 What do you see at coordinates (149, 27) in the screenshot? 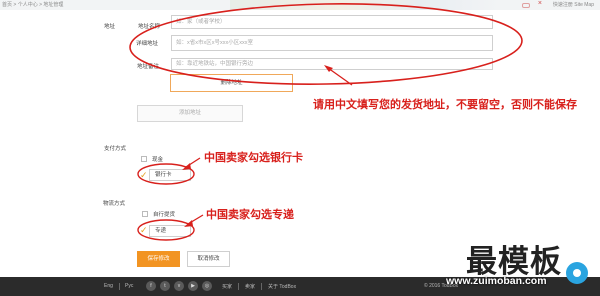
I see `address-name-label: 地址名称` at bounding box center [149, 27].